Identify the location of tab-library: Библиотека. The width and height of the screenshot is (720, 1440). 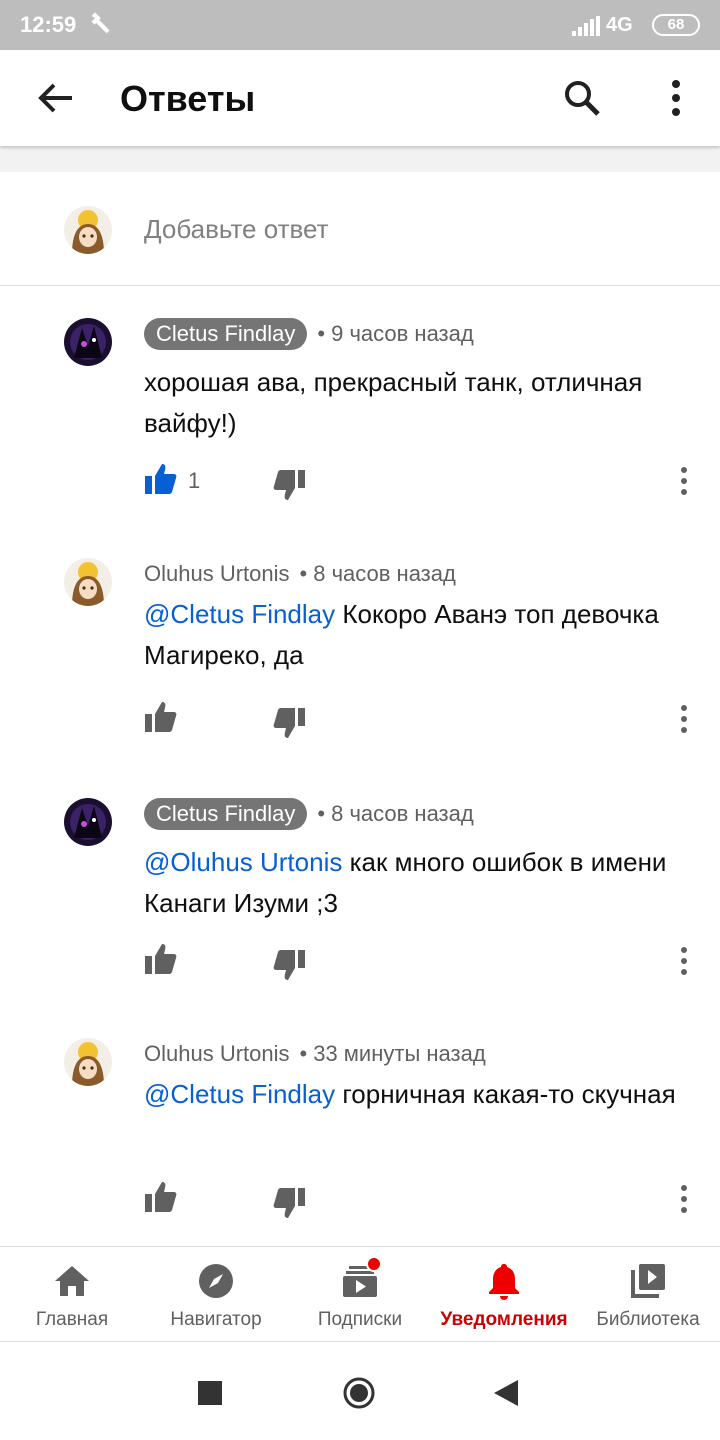
(648, 1295).